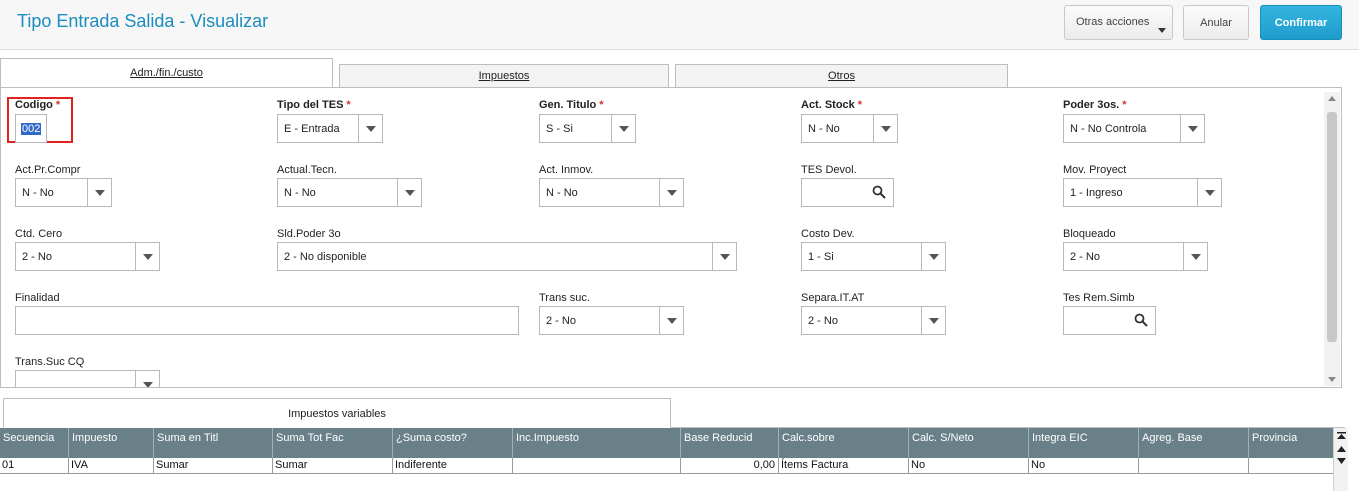 The width and height of the screenshot is (1359, 491). Describe the element at coordinates (314, 105) in the screenshot. I see `tipo-tes-label: Tipo del TES *` at that location.